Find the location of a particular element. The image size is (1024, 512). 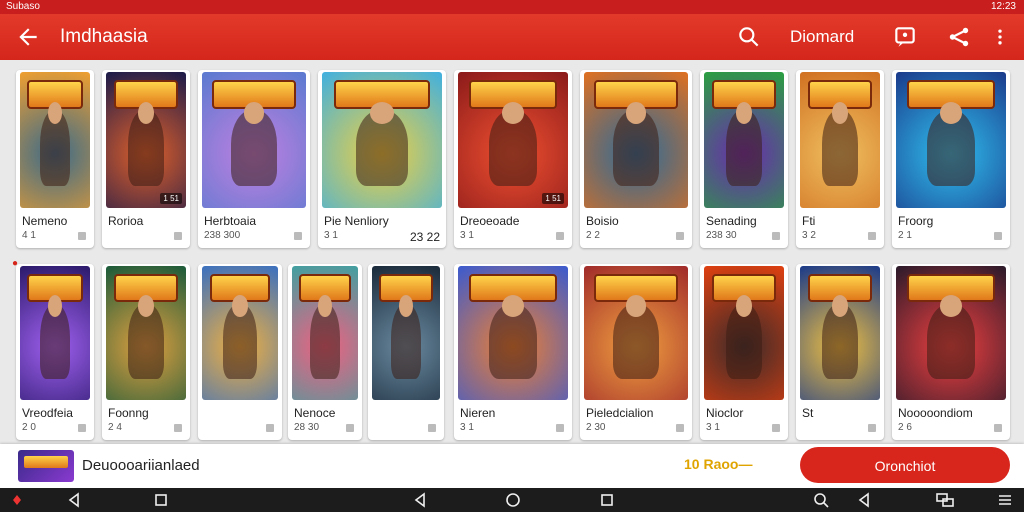

chat-icon is located at coordinates (905, 37).